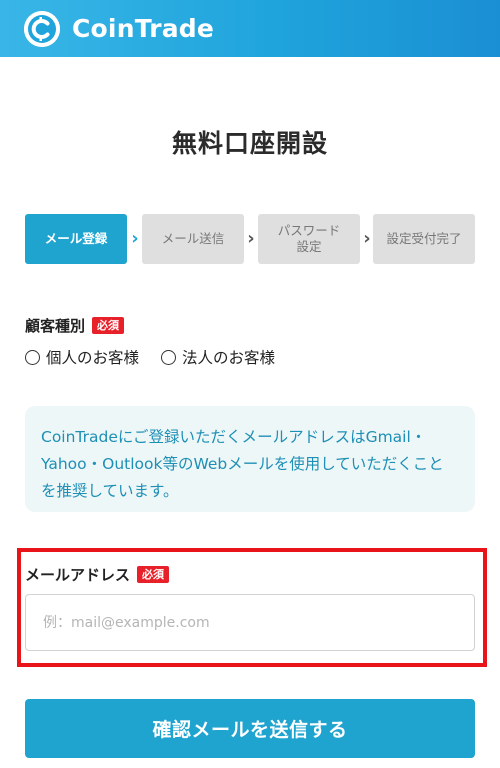 Image resolution: width=500 pixels, height=768 pixels. I want to click on radio-individual-label: 個人のお客様, so click(93, 358).